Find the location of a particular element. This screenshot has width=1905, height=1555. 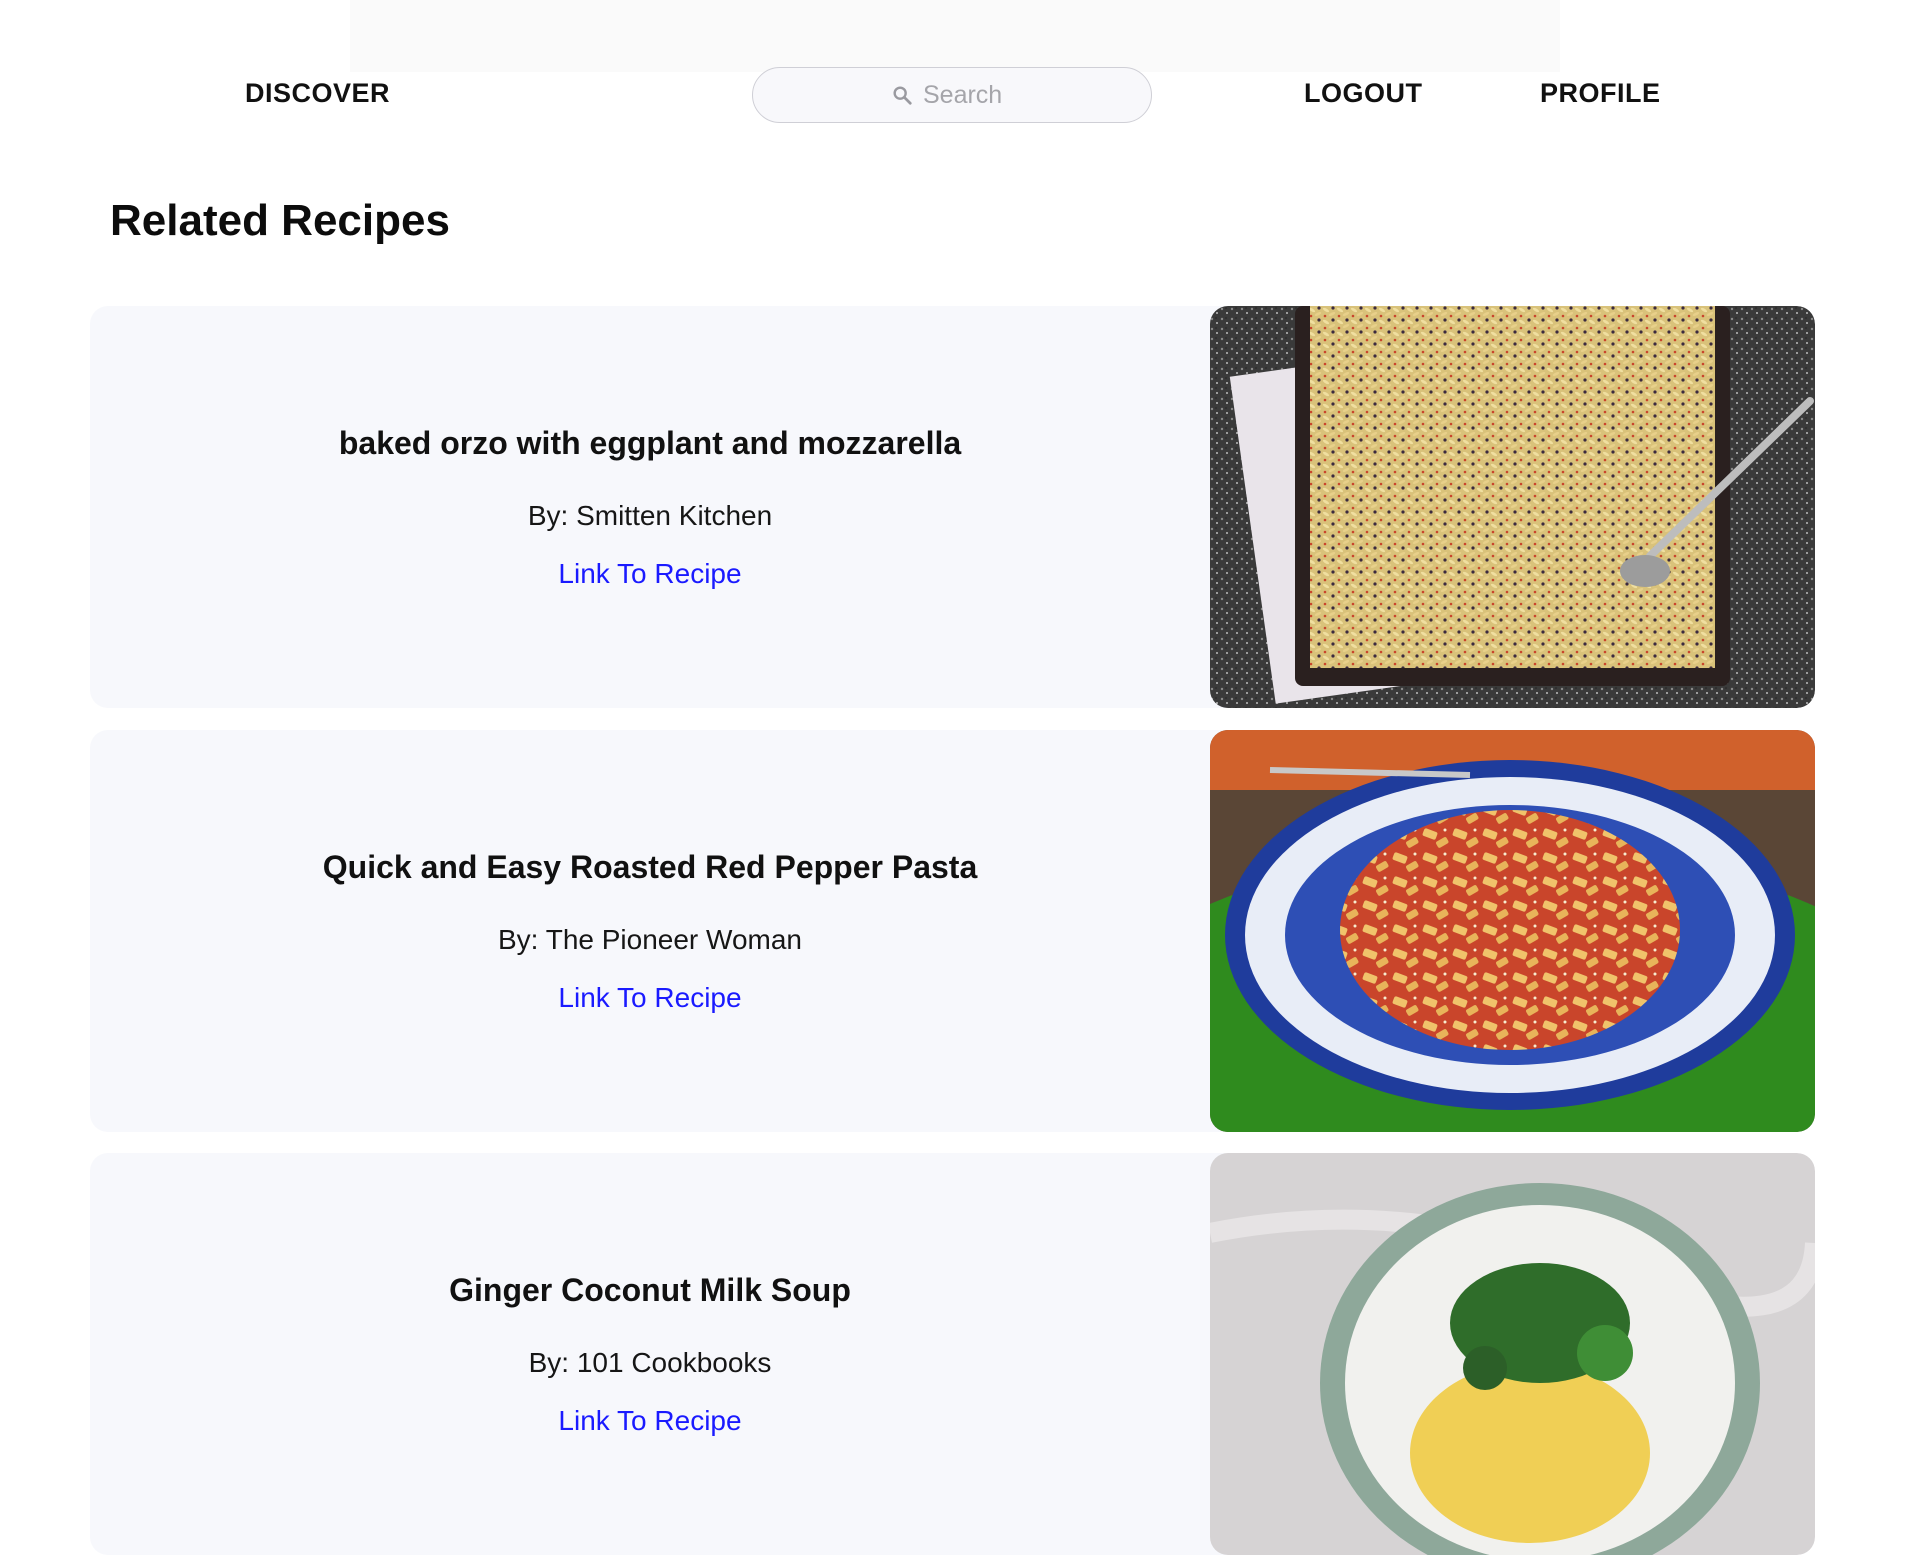

search-bar is located at coordinates (952, 95).